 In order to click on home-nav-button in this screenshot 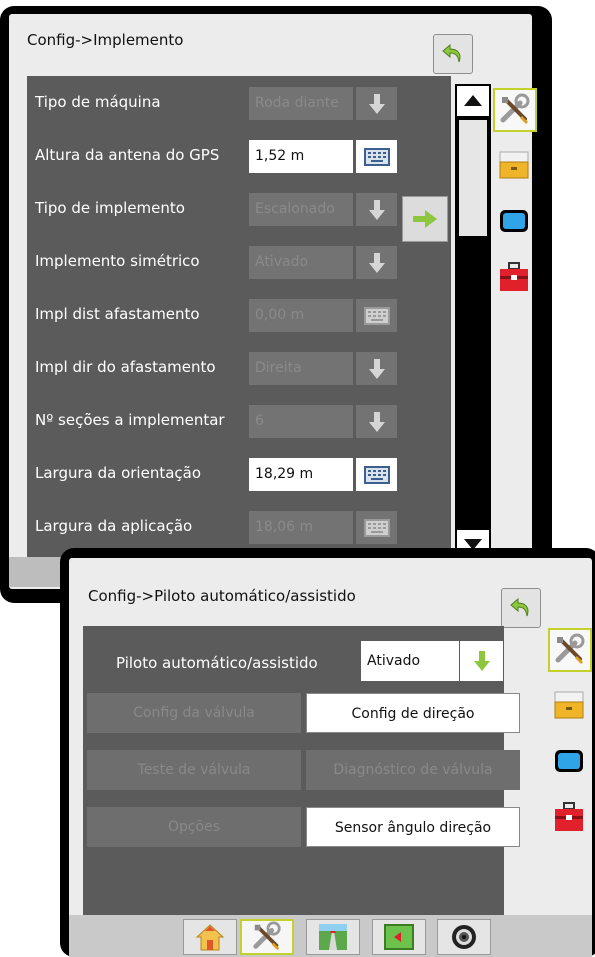, I will do `click(210, 937)`.